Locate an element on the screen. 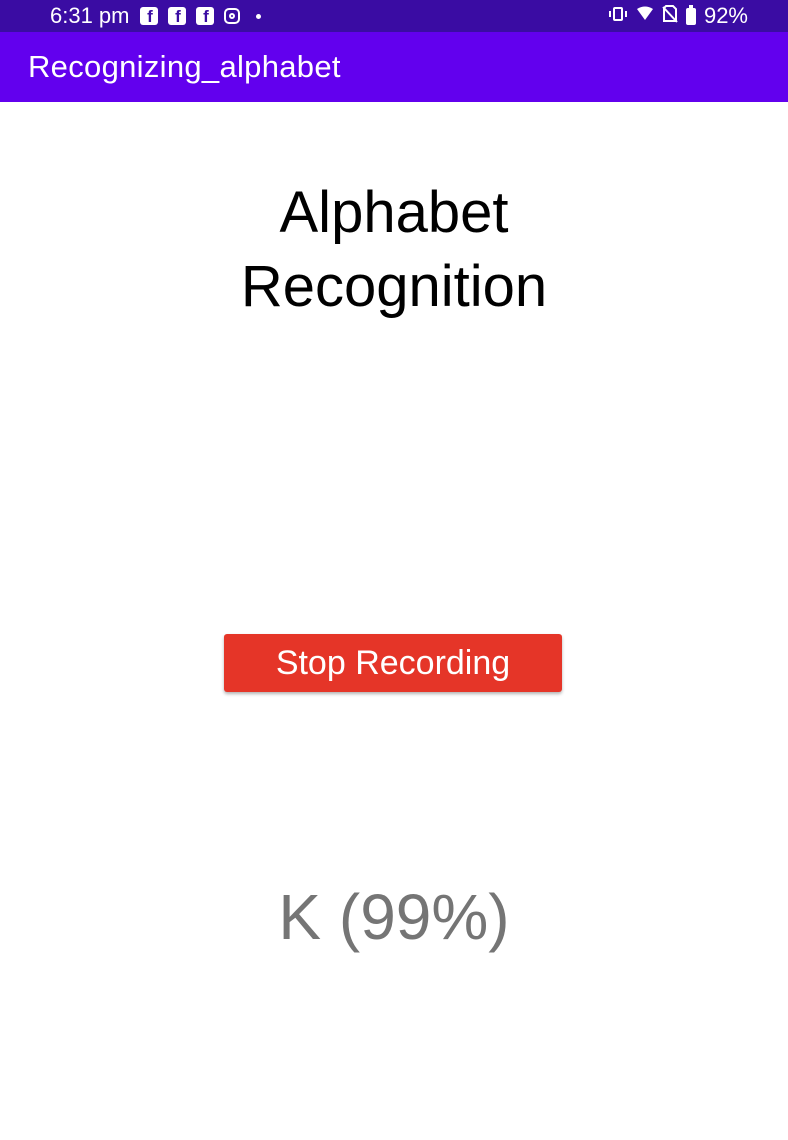 This screenshot has height=1140, width=788. dot-icon is located at coordinates (258, 16).